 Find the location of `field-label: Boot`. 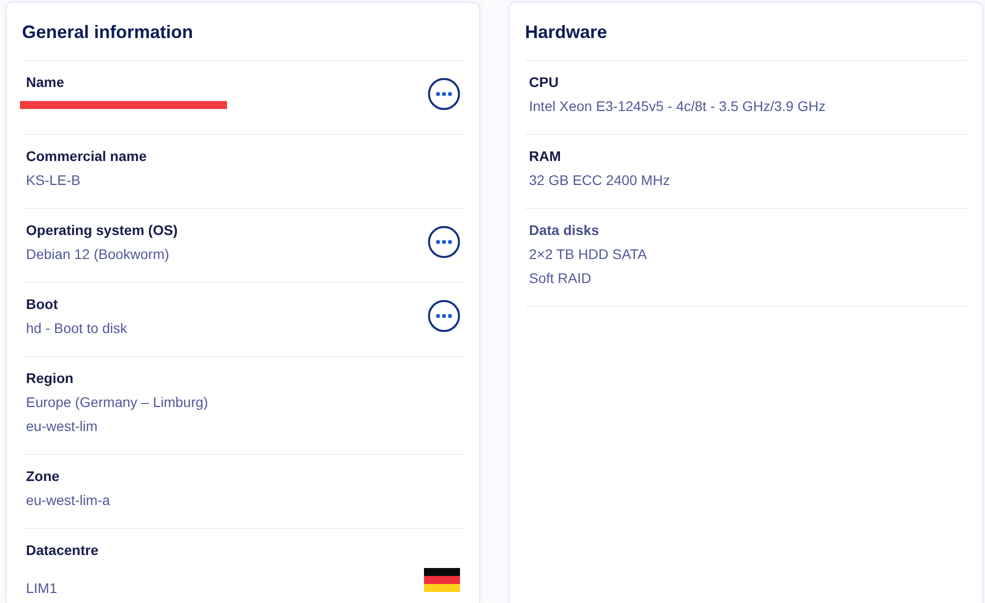

field-label: Boot is located at coordinates (42, 304).